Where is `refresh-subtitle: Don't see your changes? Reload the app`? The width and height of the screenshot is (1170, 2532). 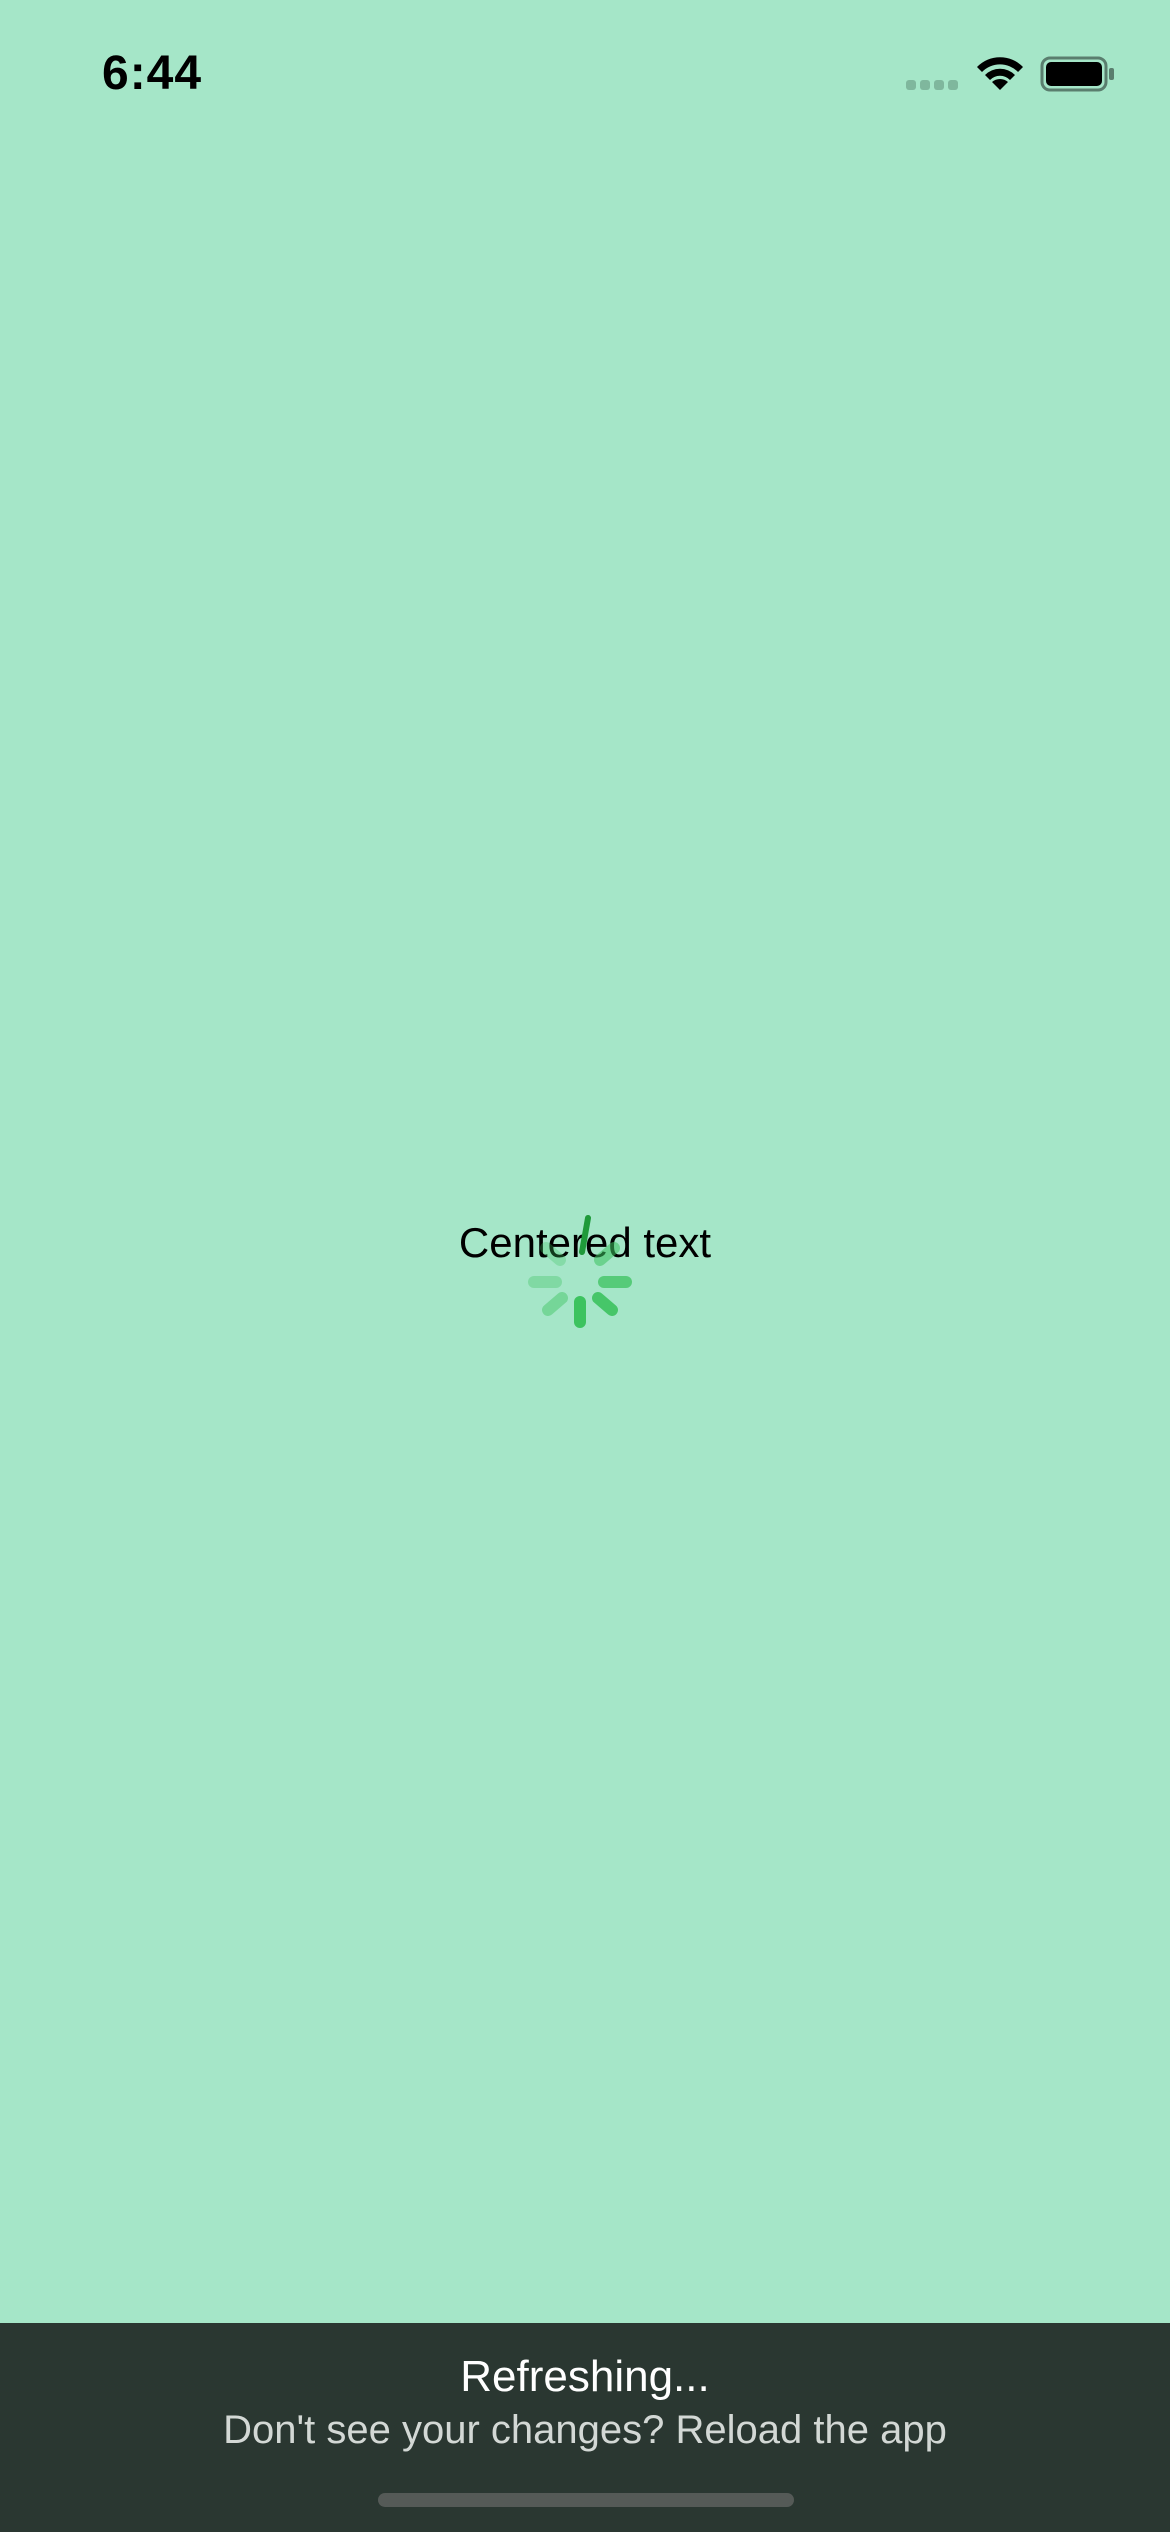
refresh-subtitle: Don't see your changes? Reload the app is located at coordinates (585, 2430).